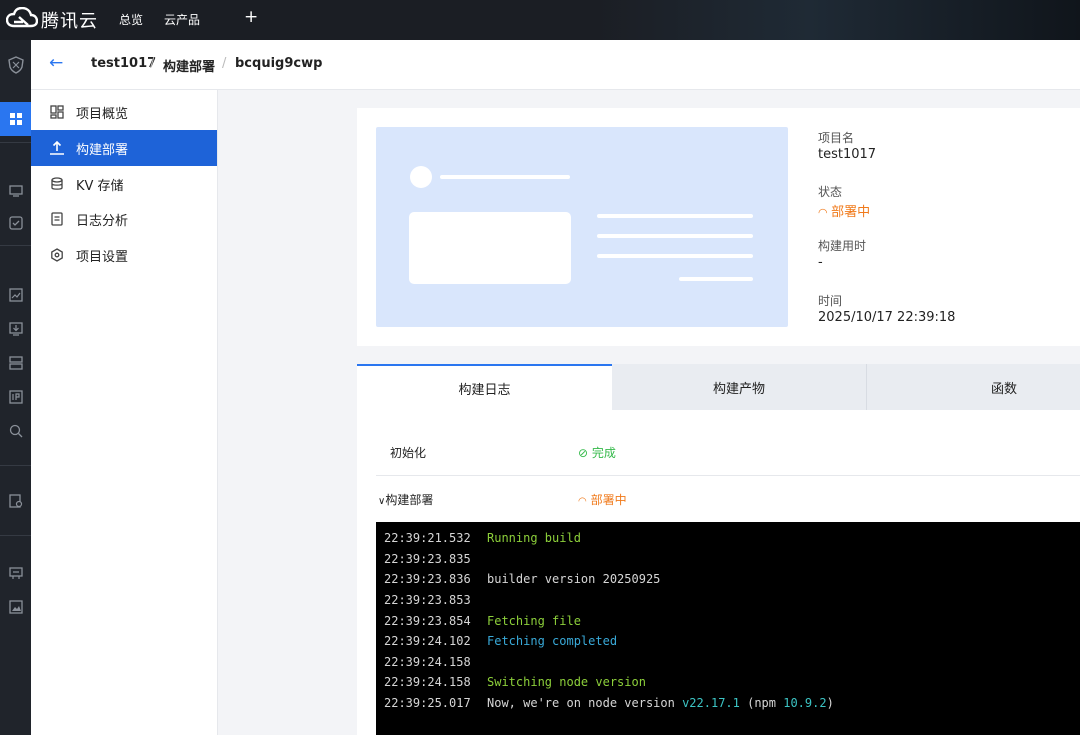 This screenshot has width=1080, height=735. Describe the element at coordinates (728, 579) in the screenshot. I see `log-line: 22:39:23.836 builder version 20250925` at that location.